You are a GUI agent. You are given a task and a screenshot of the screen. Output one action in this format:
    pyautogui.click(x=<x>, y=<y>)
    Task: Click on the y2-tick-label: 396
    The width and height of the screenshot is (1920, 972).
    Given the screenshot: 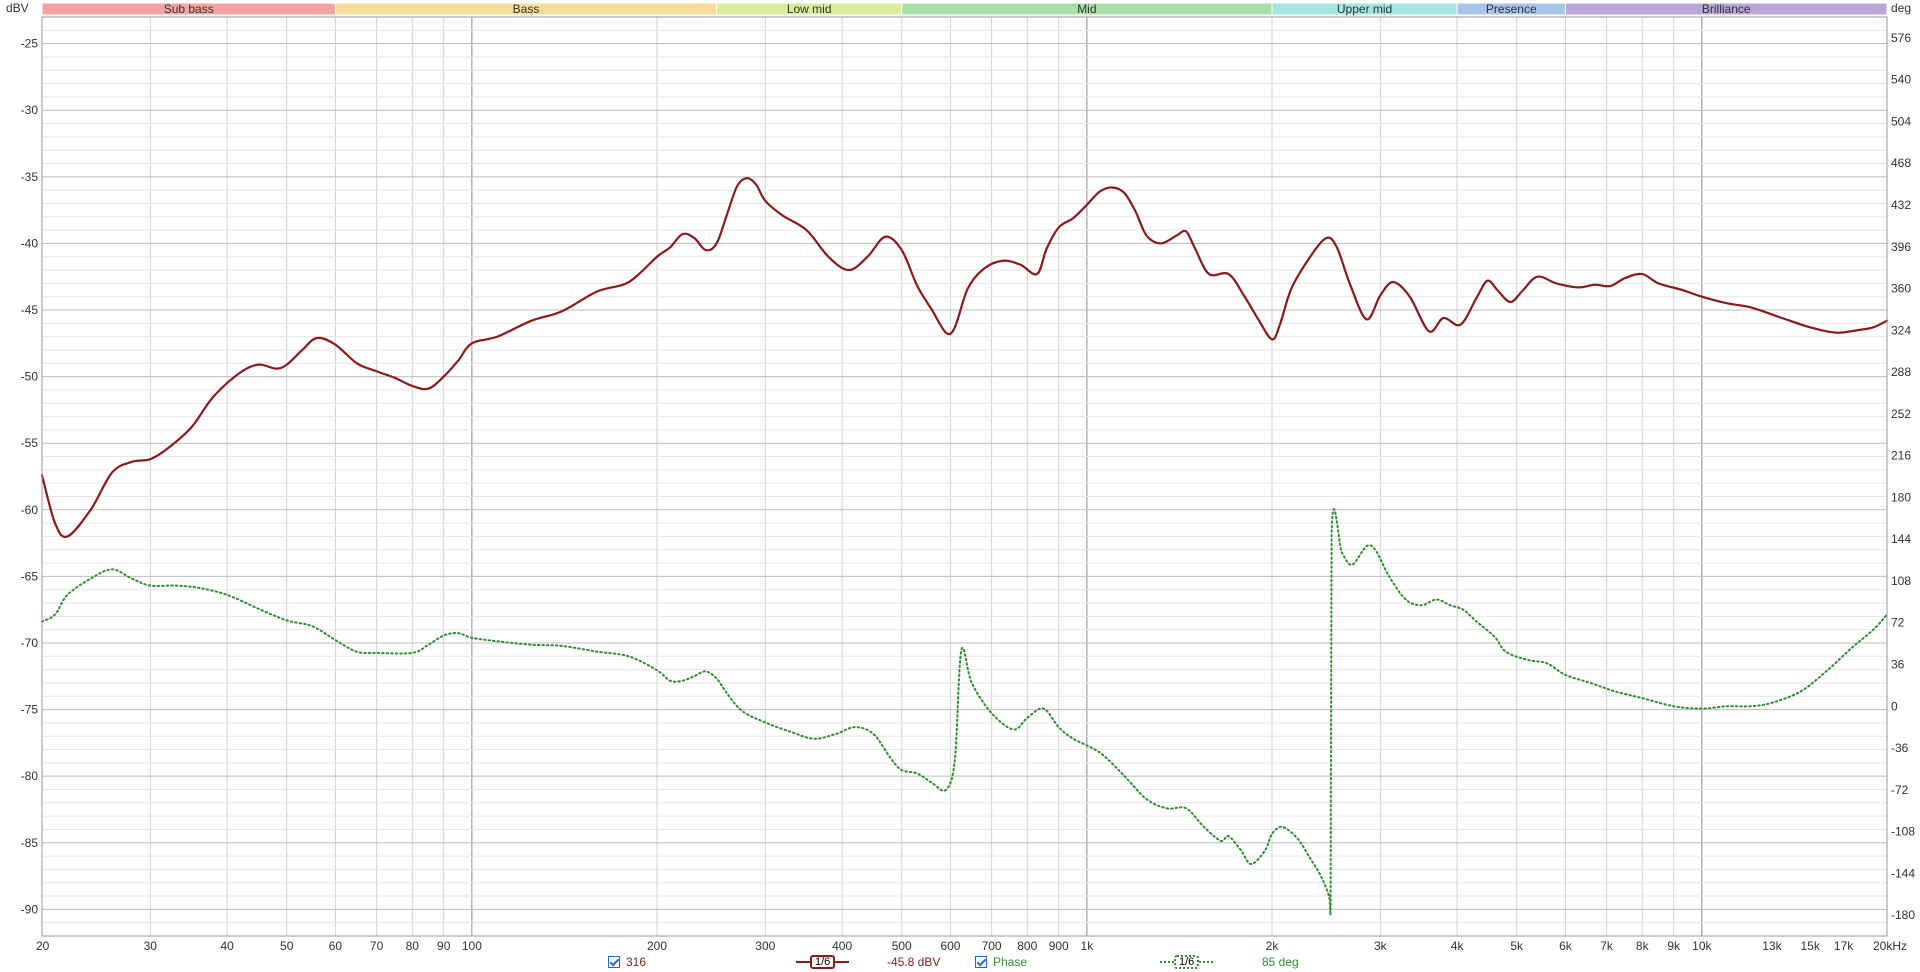 What is the action you would take?
    pyautogui.click(x=1901, y=247)
    